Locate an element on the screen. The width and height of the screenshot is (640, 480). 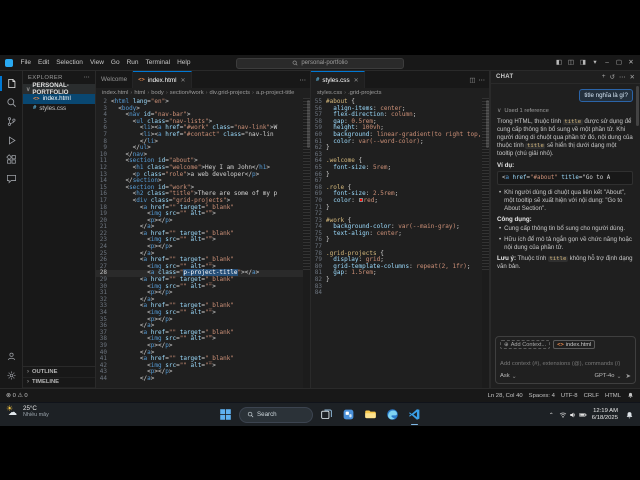
chat-mode-picker: Ask ⌄ is located at coordinates (508, 376).